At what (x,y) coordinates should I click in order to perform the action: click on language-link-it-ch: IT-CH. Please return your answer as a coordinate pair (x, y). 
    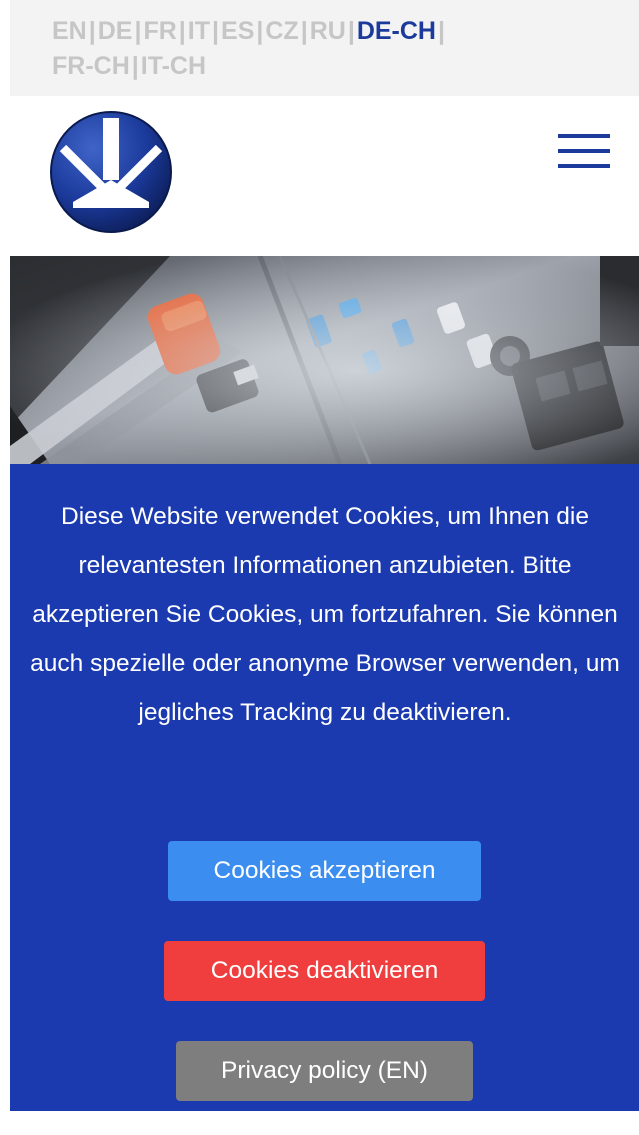
    Looking at the image, I should click on (173, 66).